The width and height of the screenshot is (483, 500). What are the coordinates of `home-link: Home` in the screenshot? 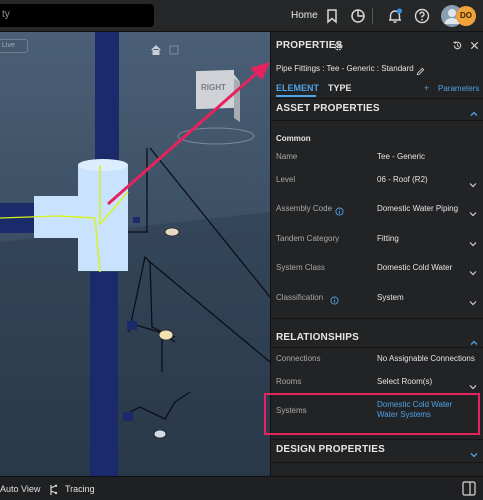 It's located at (304, 15).